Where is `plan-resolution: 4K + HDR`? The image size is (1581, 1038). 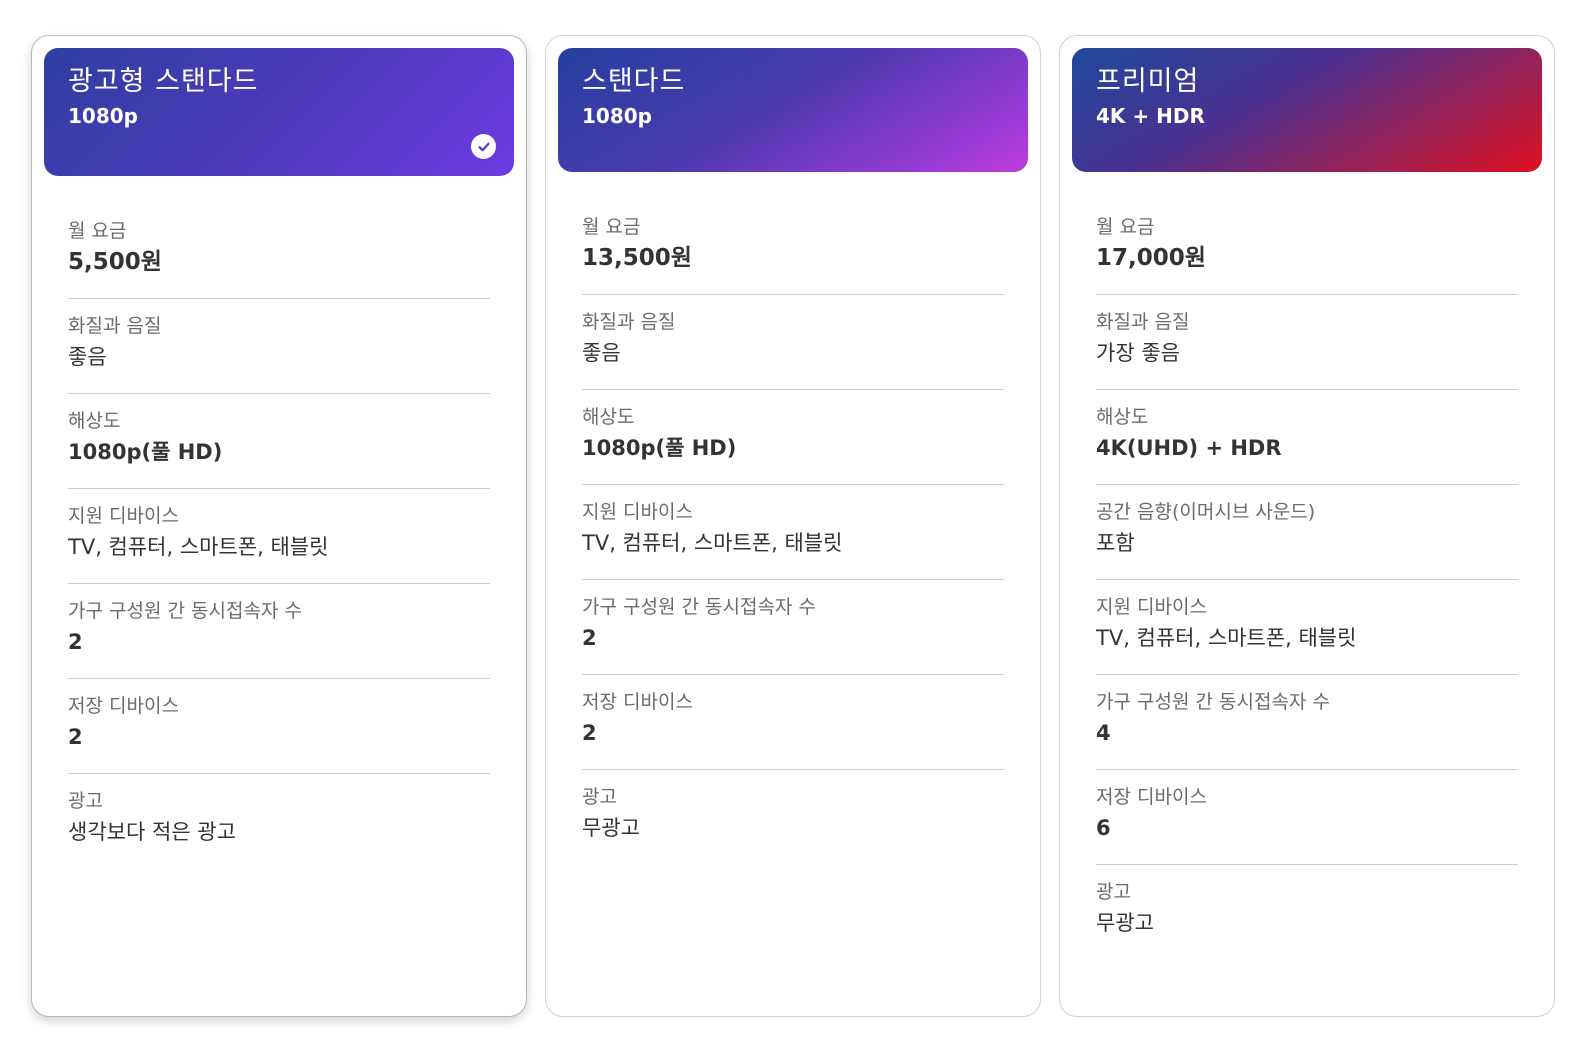
plan-resolution: 4K + HDR is located at coordinates (1150, 116).